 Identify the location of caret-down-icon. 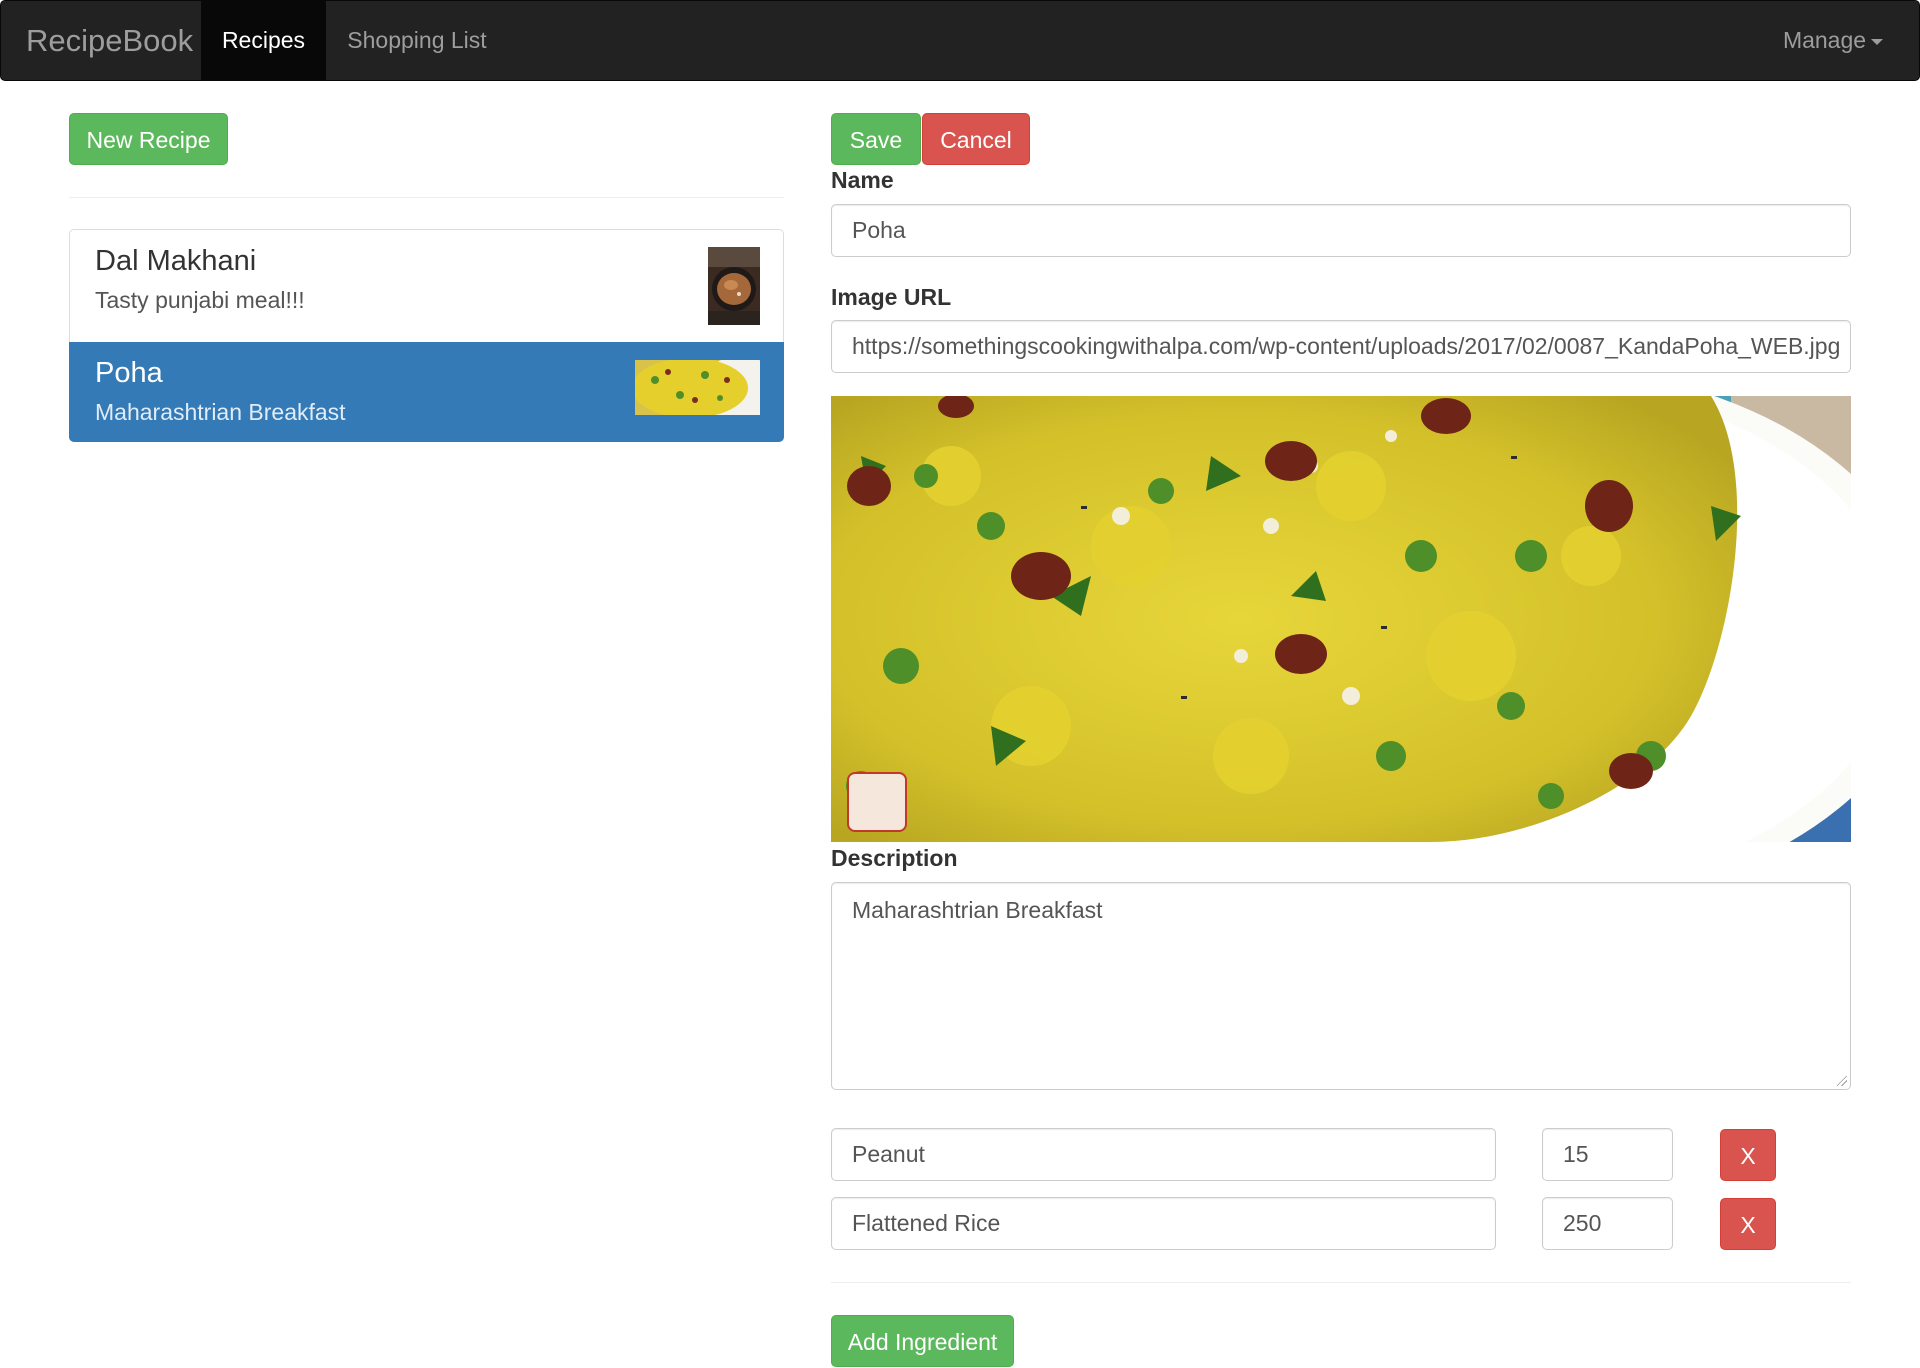
(1877, 41).